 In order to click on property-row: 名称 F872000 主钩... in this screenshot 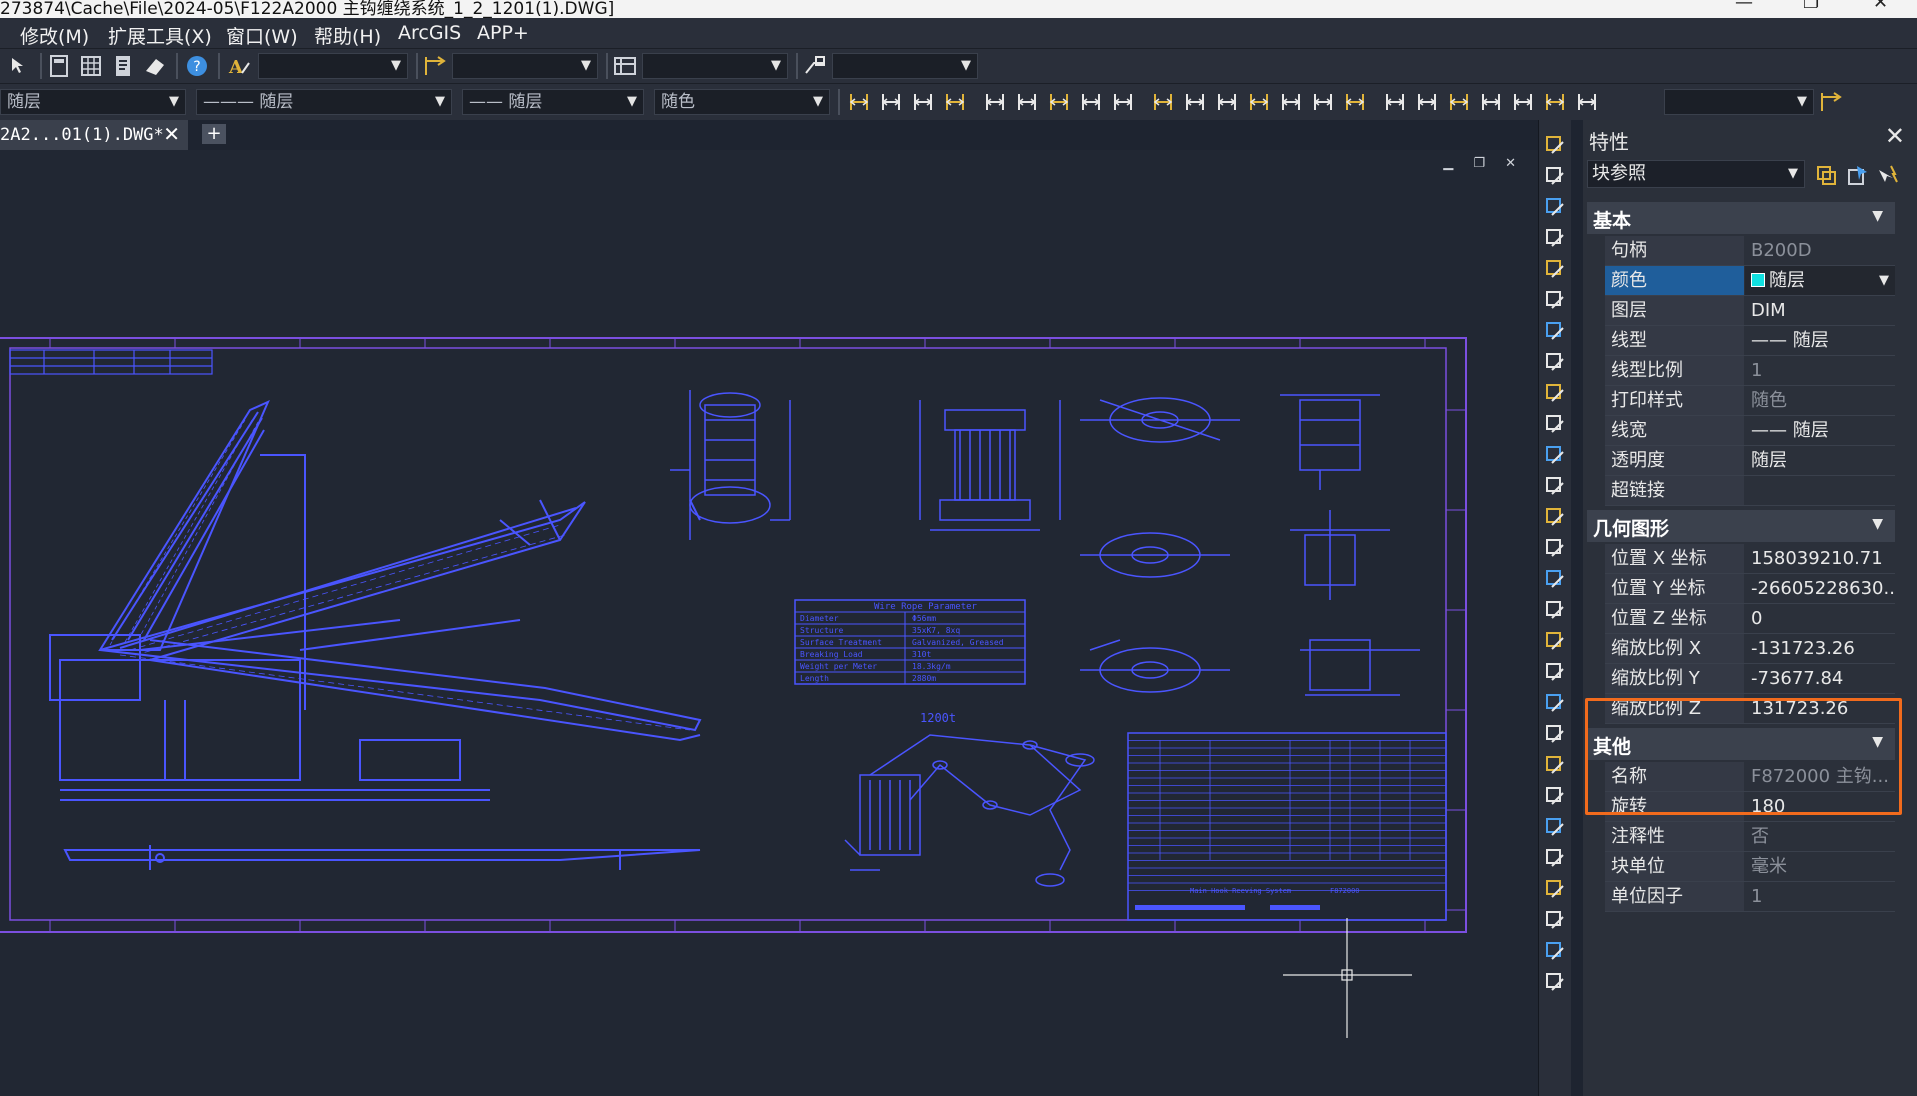, I will do `click(1750, 777)`.